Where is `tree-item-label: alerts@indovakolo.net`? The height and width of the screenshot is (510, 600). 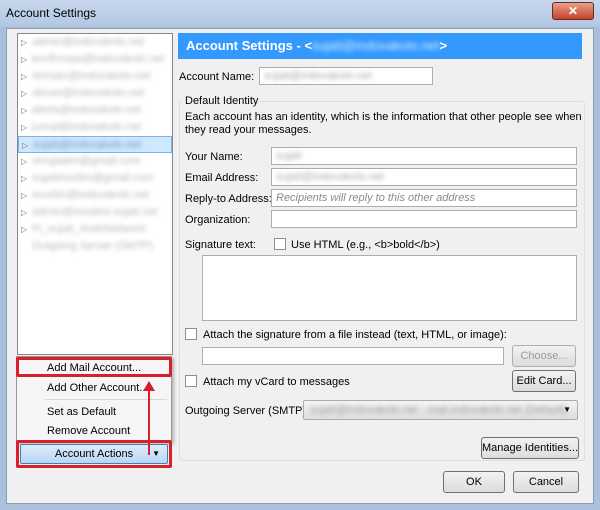
tree-item-label: alerts@indovakolo.net is located at coordinates (87, 110).